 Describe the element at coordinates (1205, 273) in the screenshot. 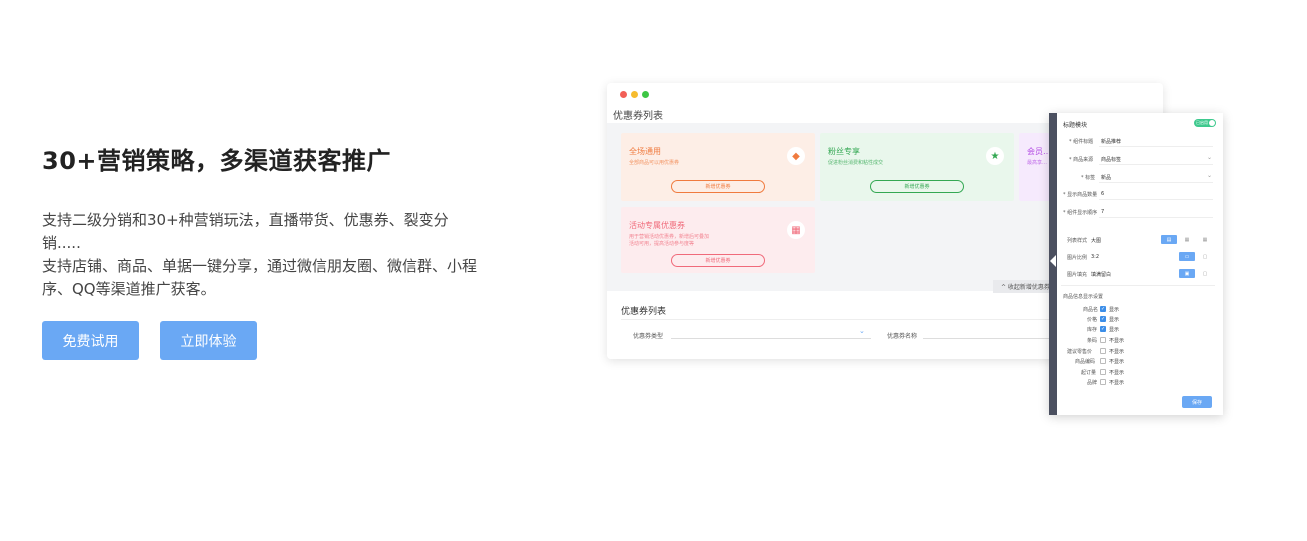

I see `fill-contain-icon: ▢` at that location.